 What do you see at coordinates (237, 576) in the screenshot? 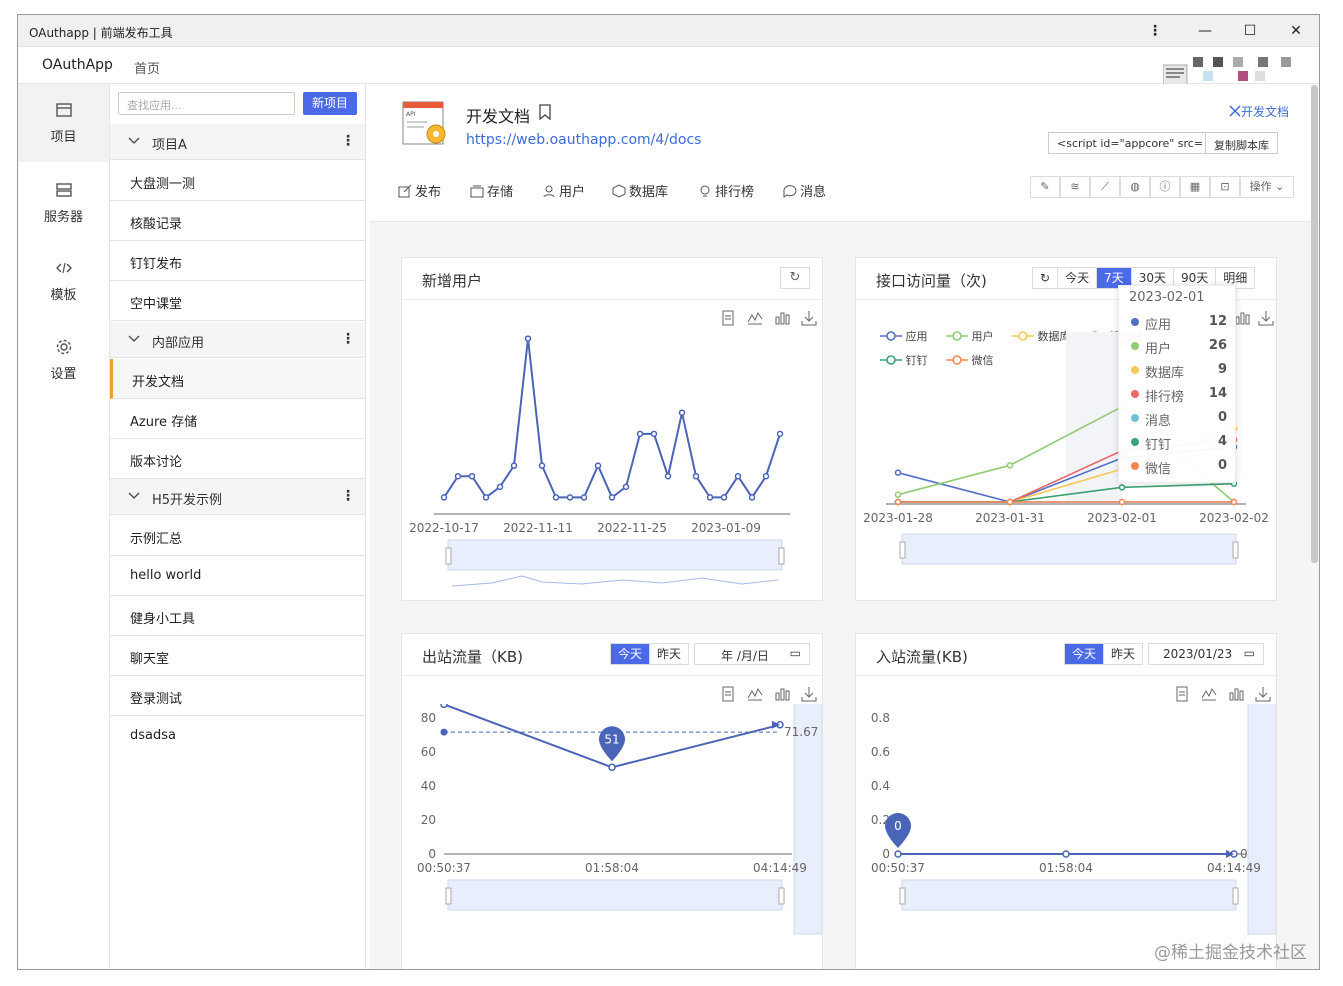
I see `list-item: hello world` at bounding box center [237, 576].